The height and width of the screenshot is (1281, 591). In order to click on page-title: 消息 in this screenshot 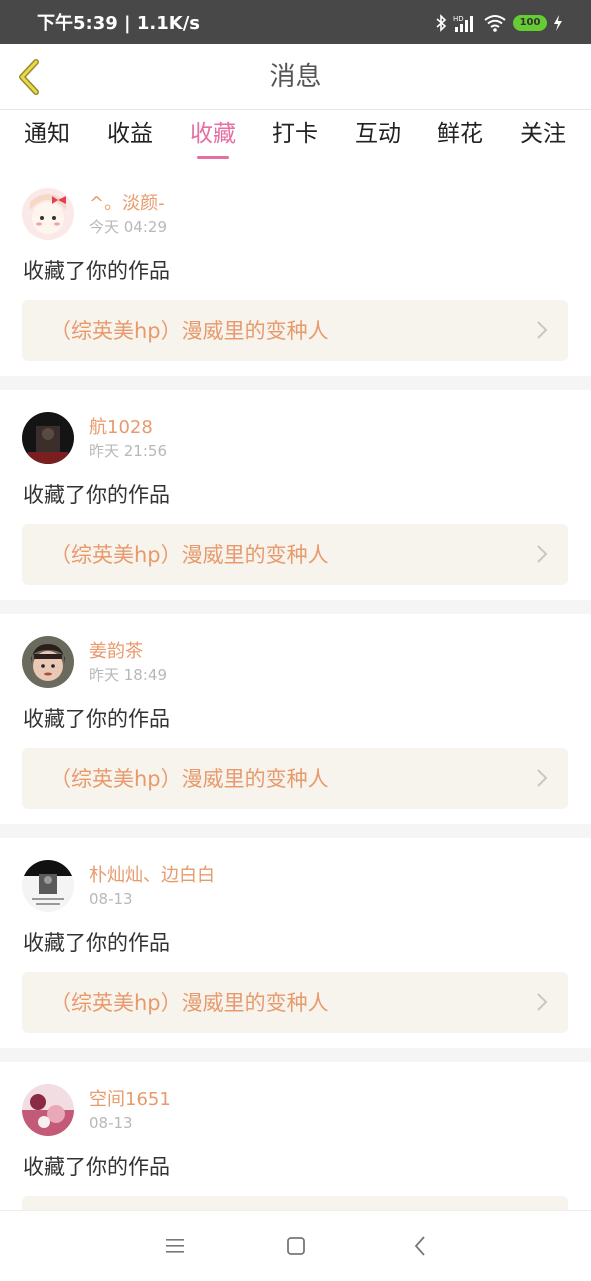, I will do `click(295, 77)`.